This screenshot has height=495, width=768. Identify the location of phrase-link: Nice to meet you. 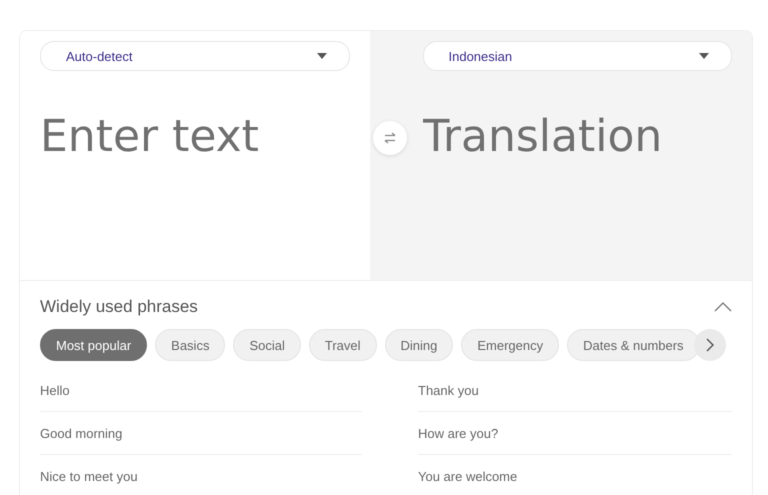
(89, 476).